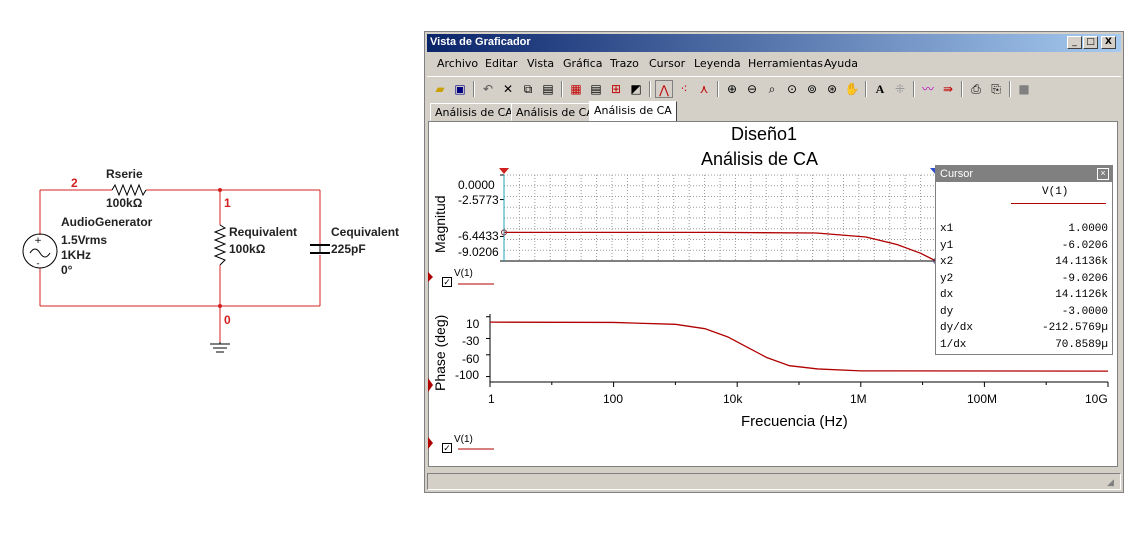 This screenshot has height=538, width=1136. What do you see at coordinates (1024, 89) in the screenshot?
I see `stop-icon: ■` at bounding box center [1024, 89].